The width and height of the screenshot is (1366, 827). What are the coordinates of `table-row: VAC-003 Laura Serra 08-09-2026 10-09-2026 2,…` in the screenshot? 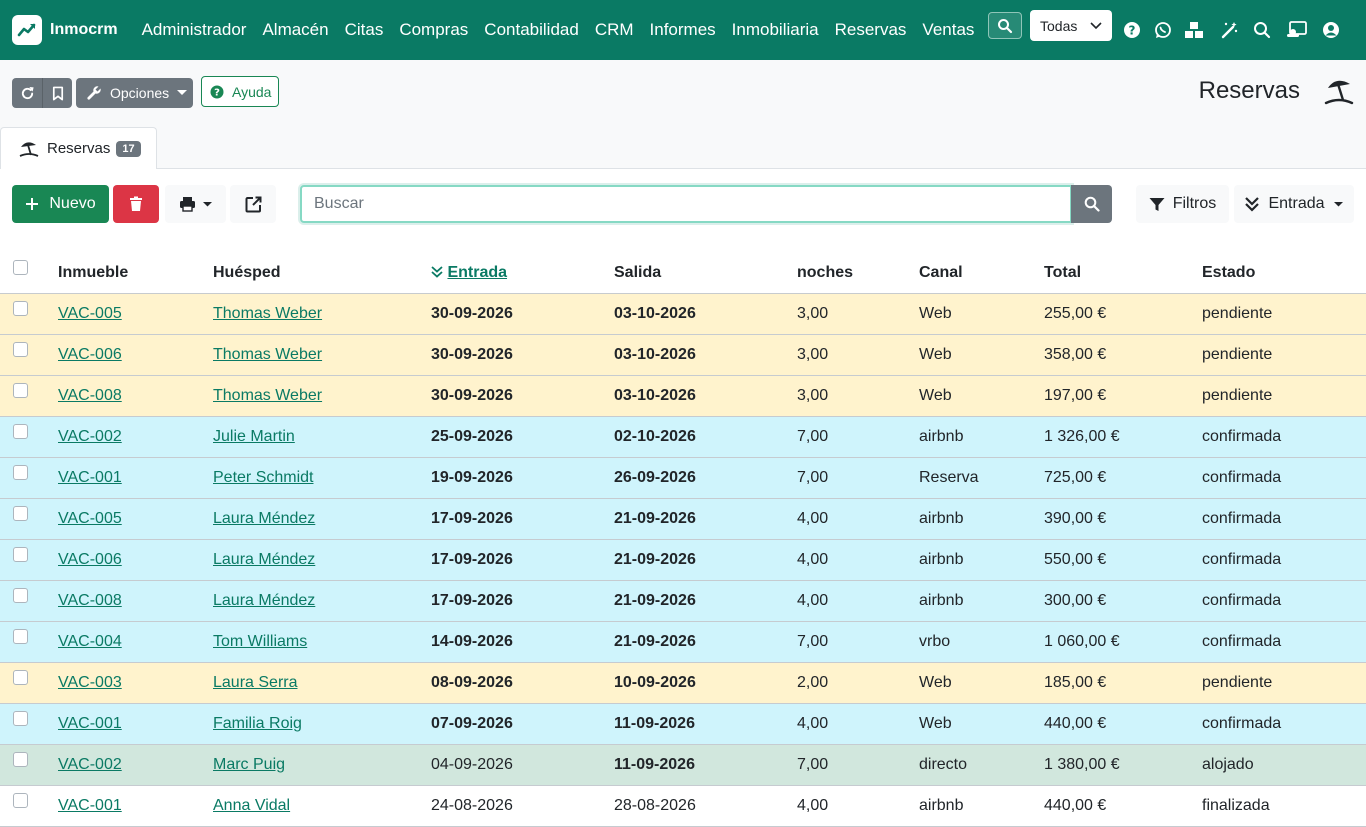 It's located at (683, 683).